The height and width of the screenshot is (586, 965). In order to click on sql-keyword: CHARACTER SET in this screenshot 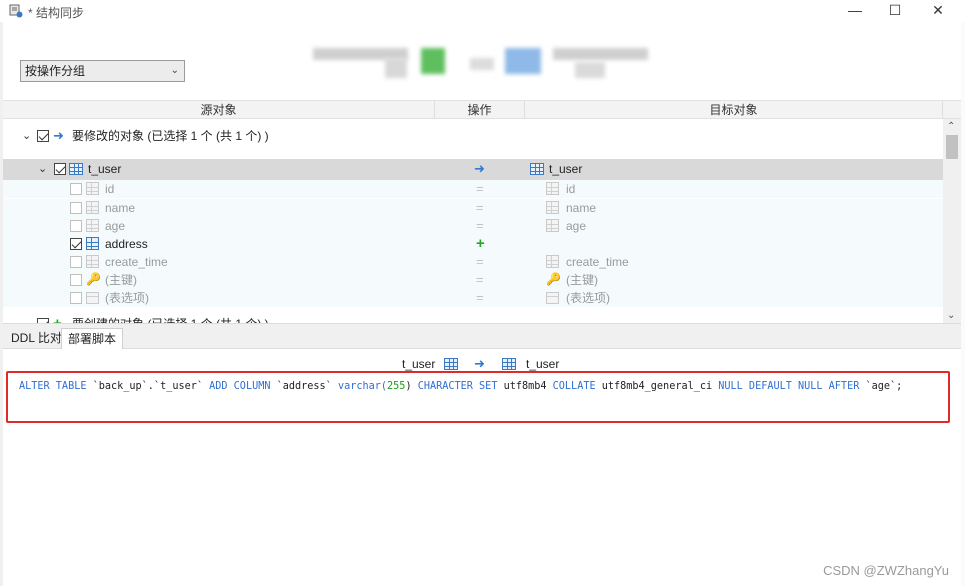, I will do `click(457, 386)`.